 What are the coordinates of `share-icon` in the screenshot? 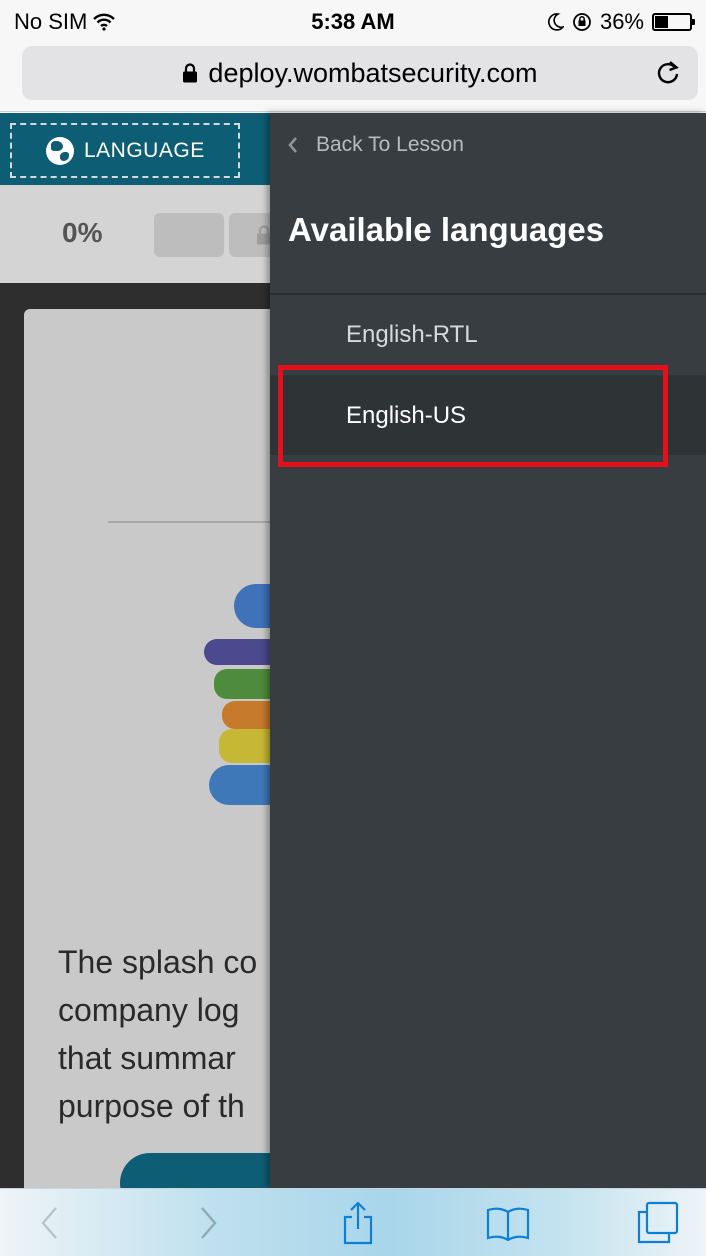 It's located at (358, 1223).